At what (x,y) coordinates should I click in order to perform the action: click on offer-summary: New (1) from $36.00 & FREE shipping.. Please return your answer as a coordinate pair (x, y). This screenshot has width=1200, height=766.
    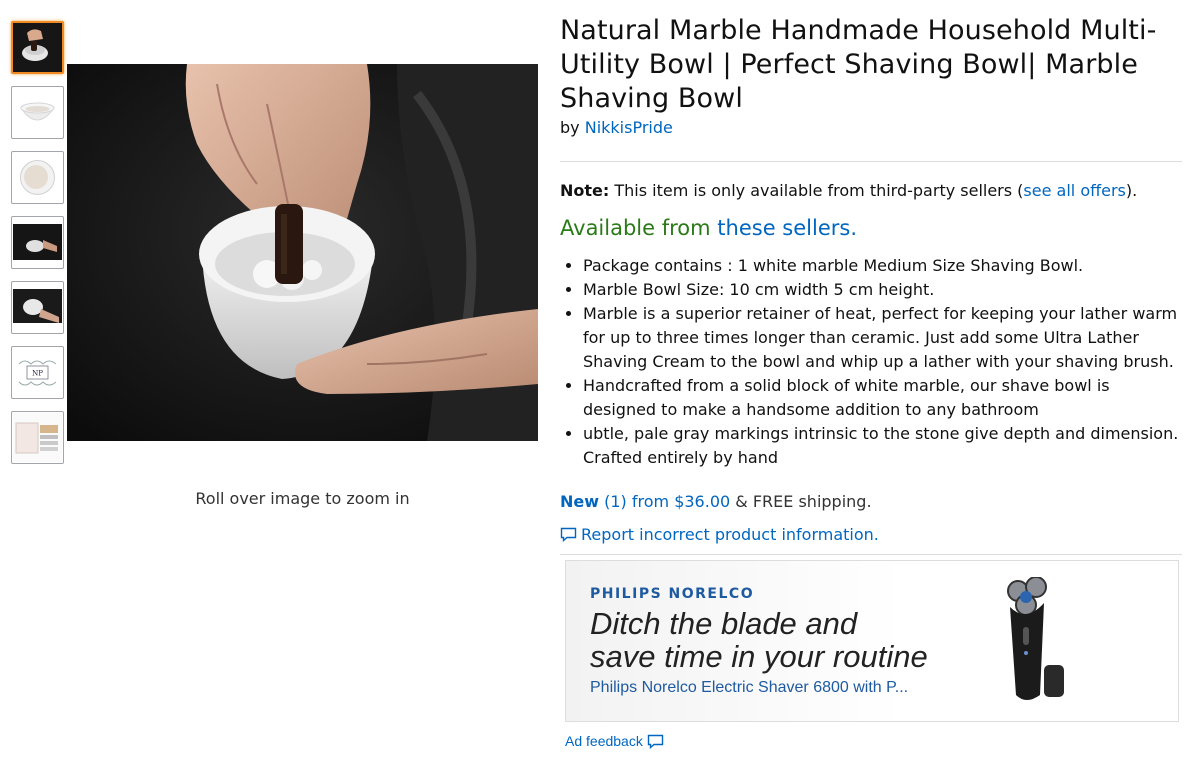
    Looking at the image, I should click on (871, 501).